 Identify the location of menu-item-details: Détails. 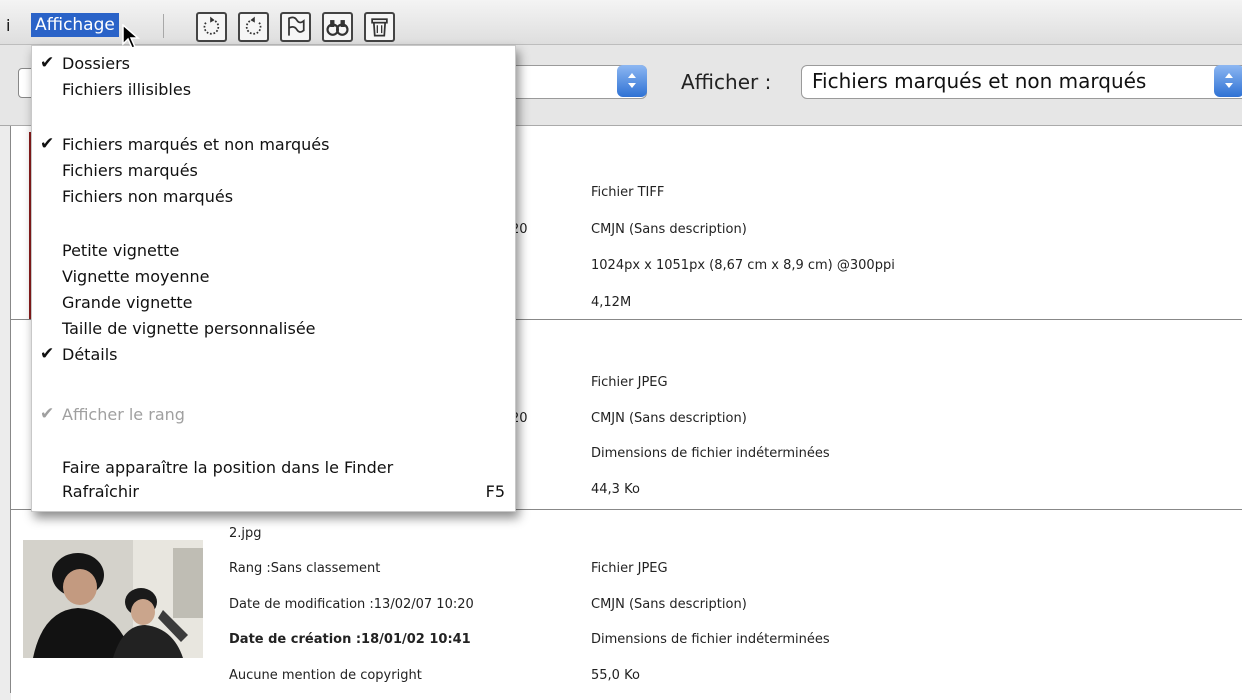
(89, 354).